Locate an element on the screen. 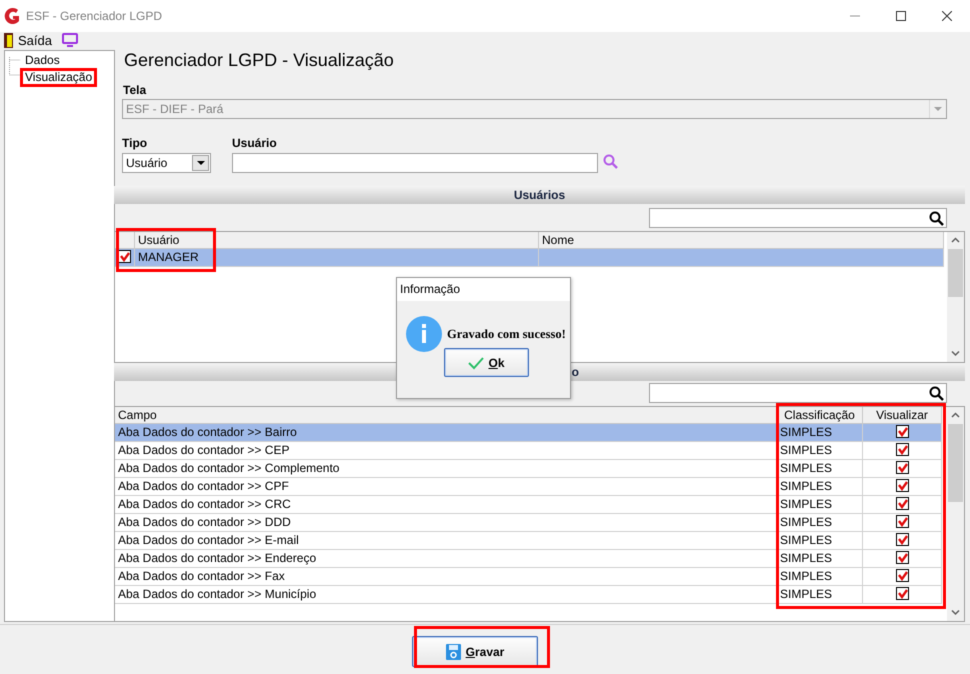 This screenshot has width=970, height=674. close-icon is located at coordinates (947, 16).